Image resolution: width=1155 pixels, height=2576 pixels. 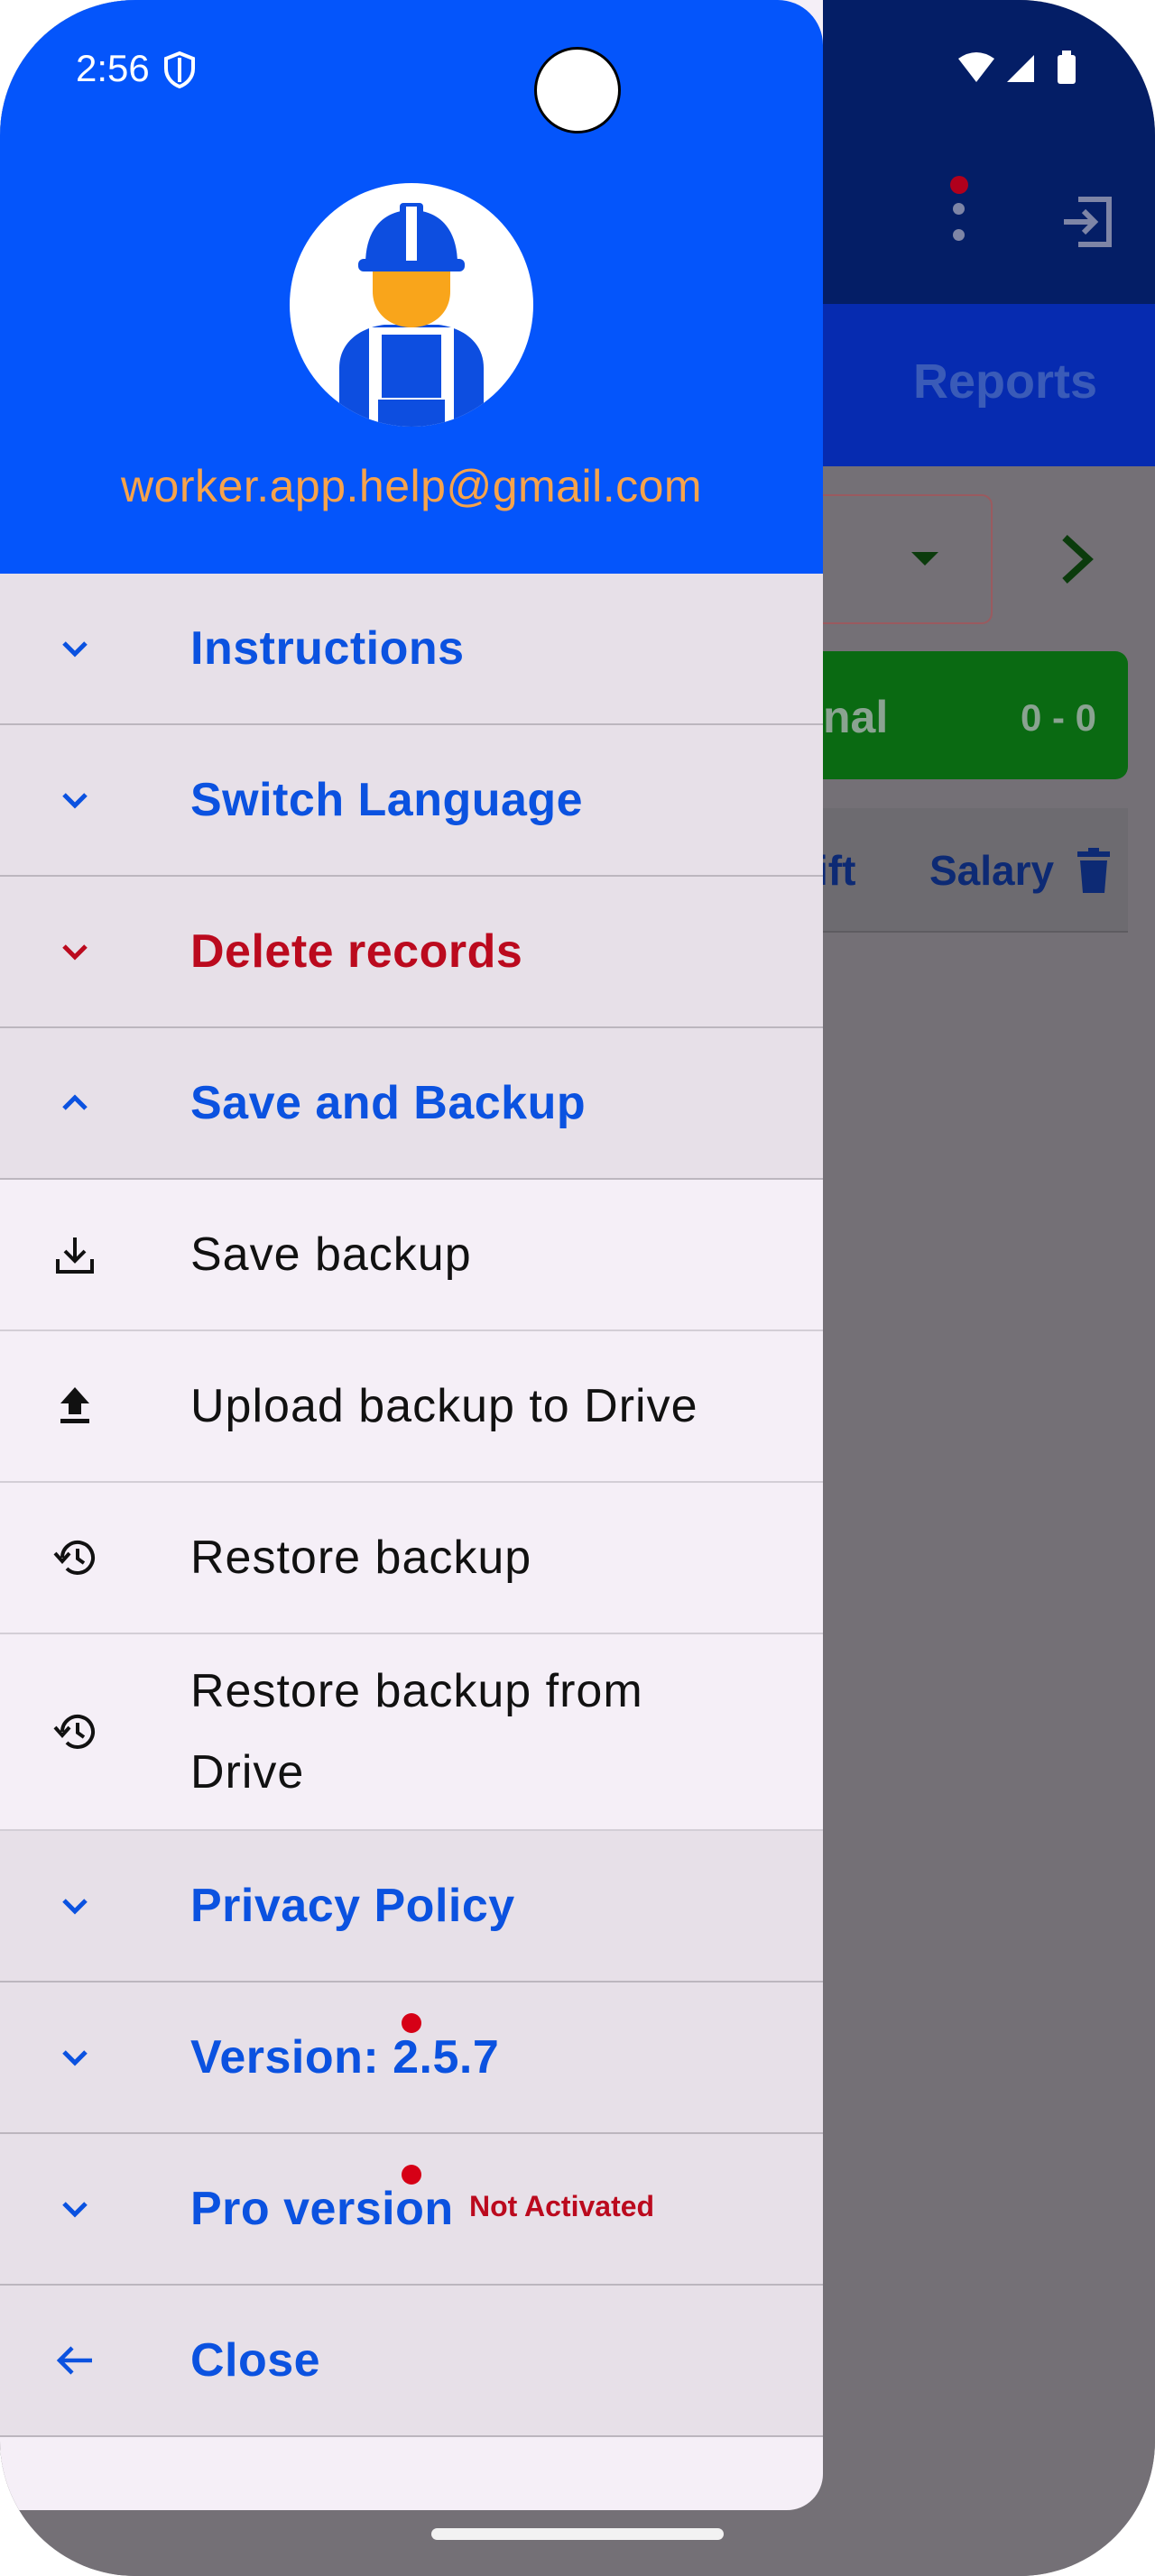 I want to click on download-icon, so click(x=74, y=1254).